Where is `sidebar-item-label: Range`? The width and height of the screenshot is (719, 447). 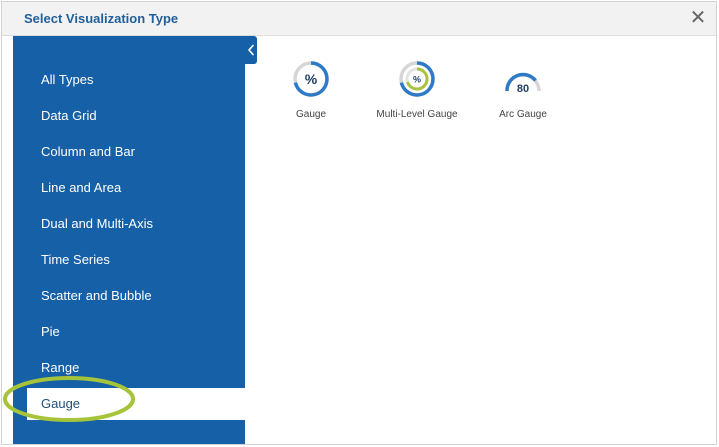
sidebar-item-label: Range is located at coordinates (60, 367).